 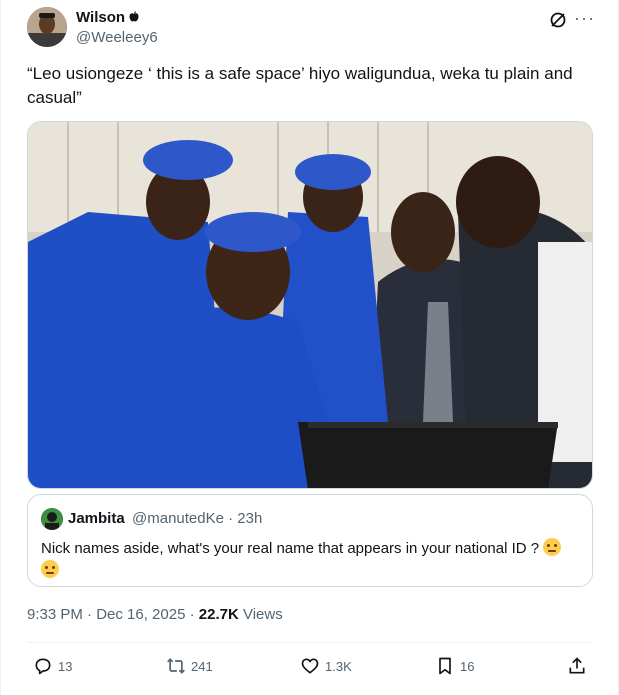 What do you see at coordinates (310, 642) in the screenshot?
I see `divider` at bounding box center [310, 642].